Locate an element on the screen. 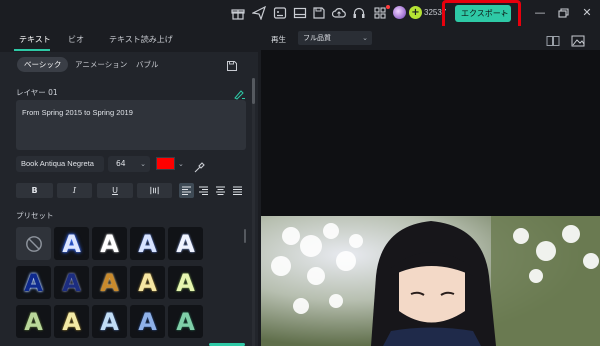  player-label: 再生 is located at coordinates (278, 39).